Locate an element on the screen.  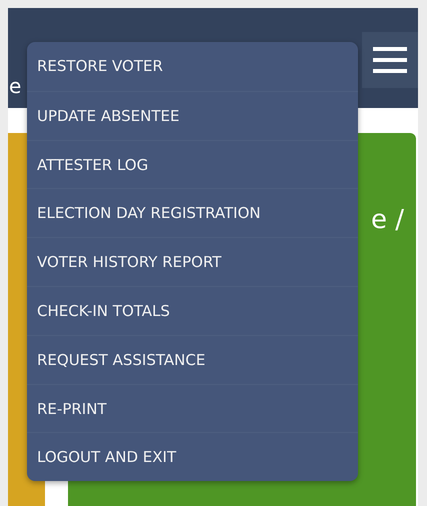
menu-item: RE-PRINT is located at coordinates (192, 408).